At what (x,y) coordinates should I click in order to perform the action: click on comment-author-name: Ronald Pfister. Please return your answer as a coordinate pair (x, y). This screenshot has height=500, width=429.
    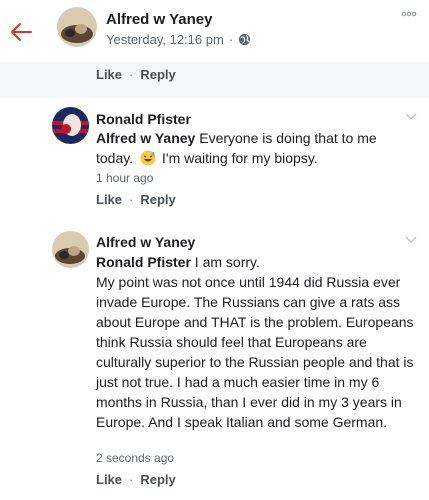
    Looking at the image, I should click on (143, 119).